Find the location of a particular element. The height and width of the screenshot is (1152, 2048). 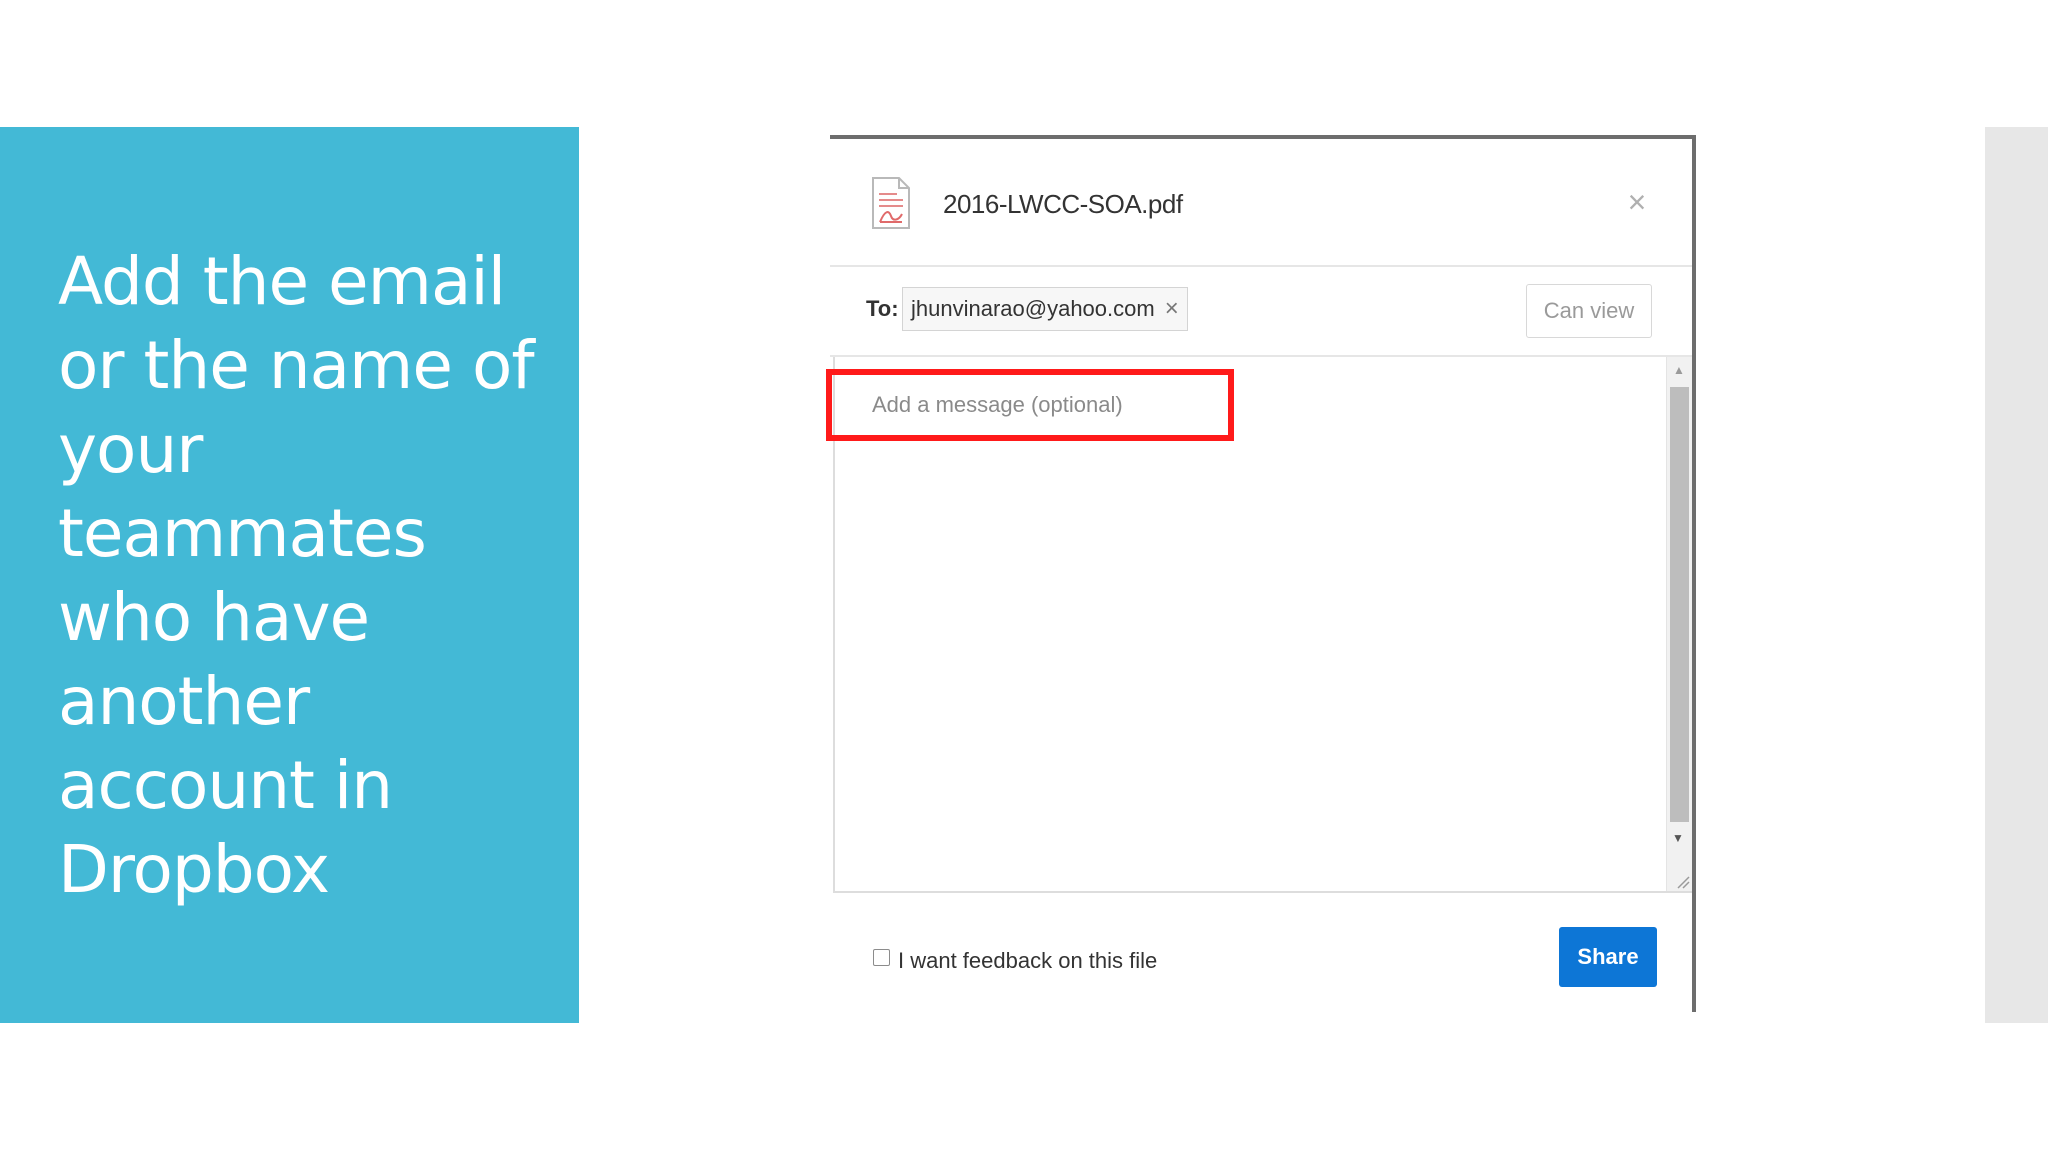

close-icon: × is located at coordinates (1637, 202).